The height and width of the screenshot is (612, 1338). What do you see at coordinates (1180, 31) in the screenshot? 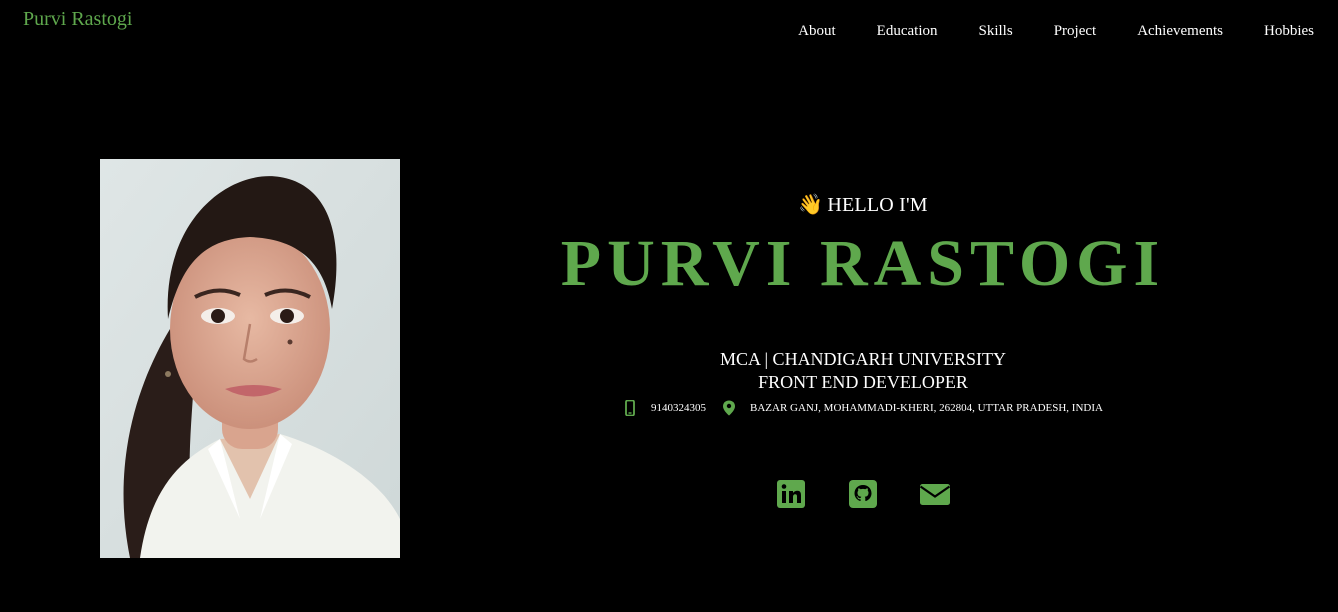
I see `nav-achievements: Achievements` at bounding box center [1180, 31].